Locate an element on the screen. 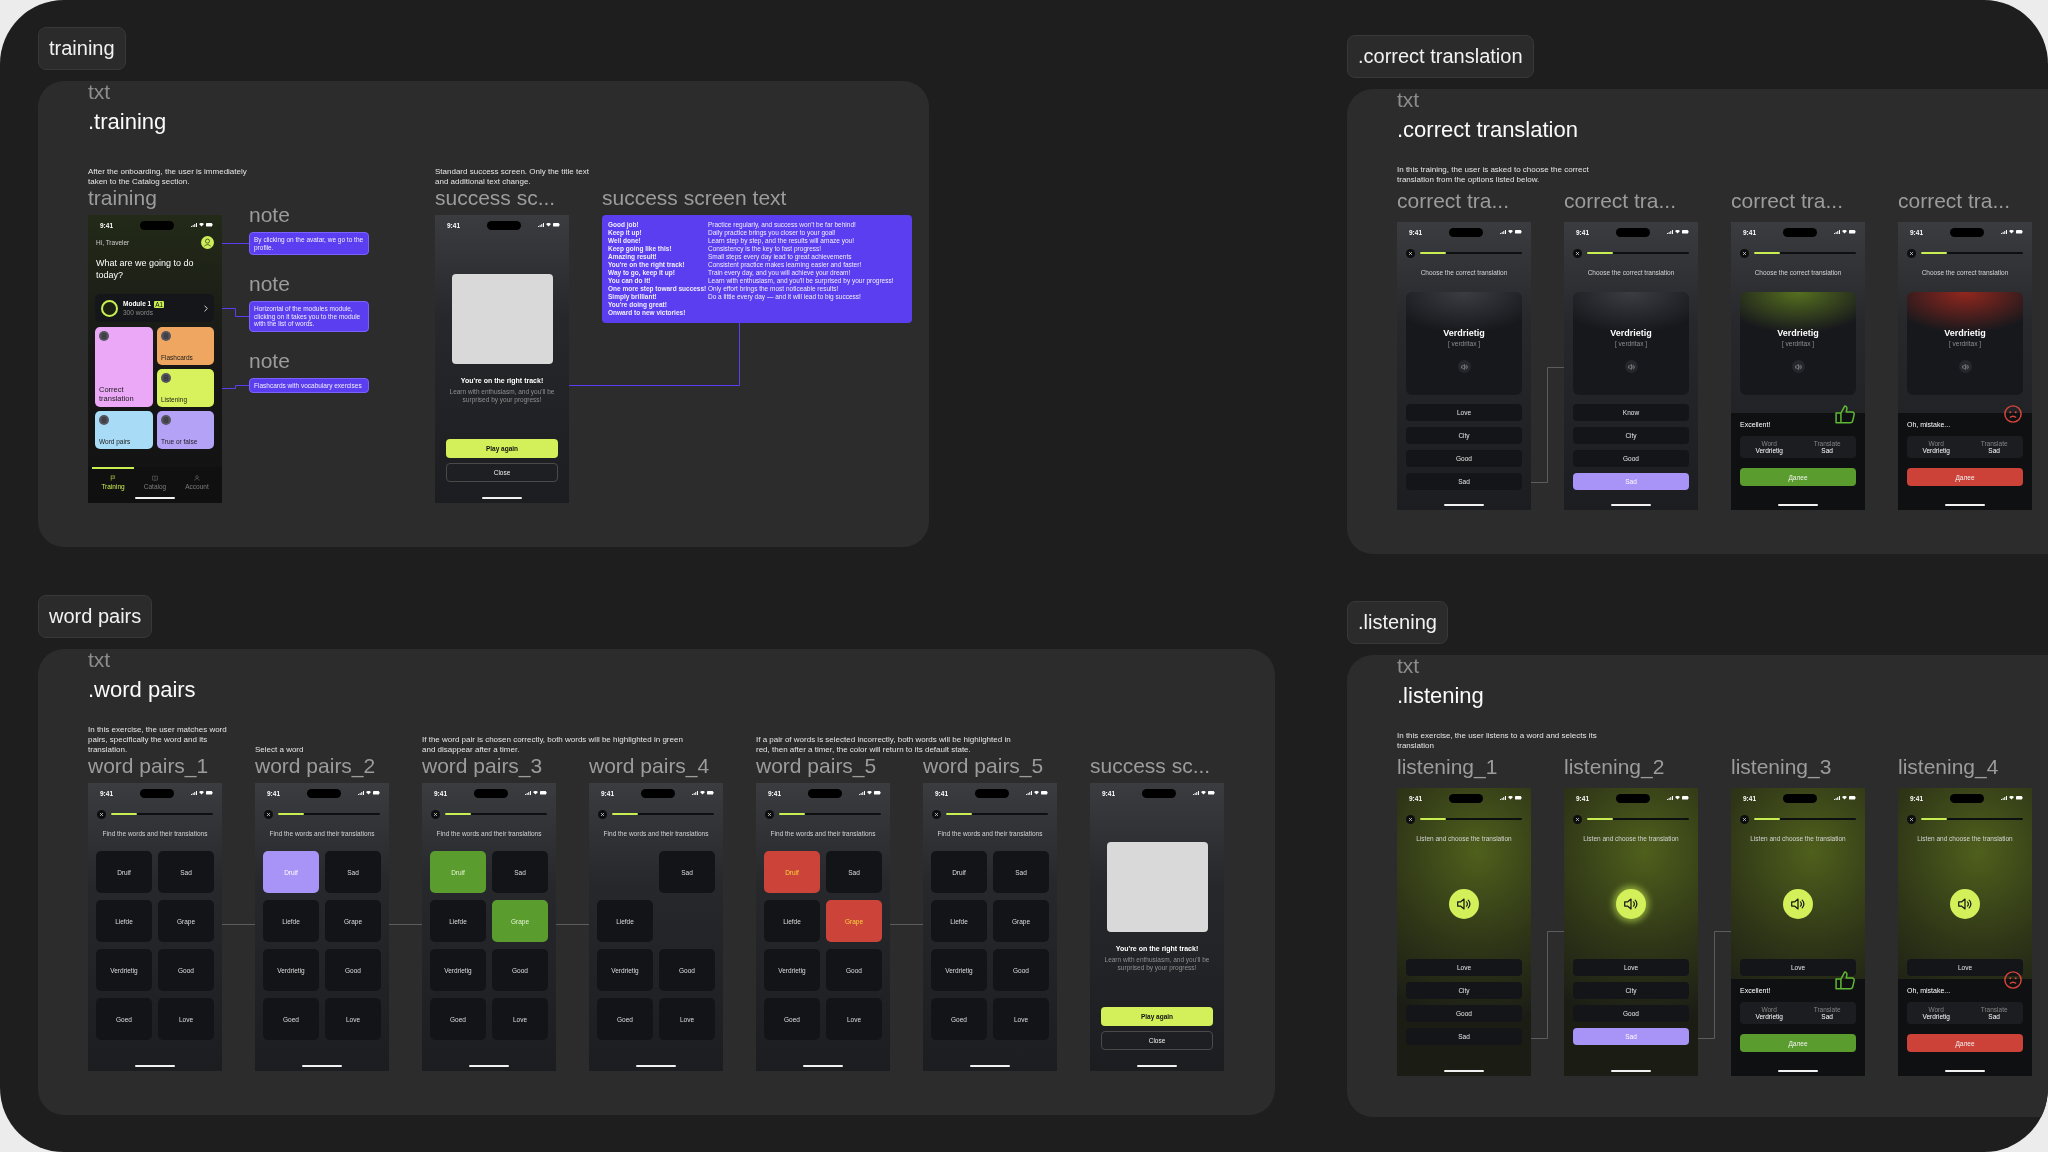  section-tag: .listening is located at coordinates (1397, 622).